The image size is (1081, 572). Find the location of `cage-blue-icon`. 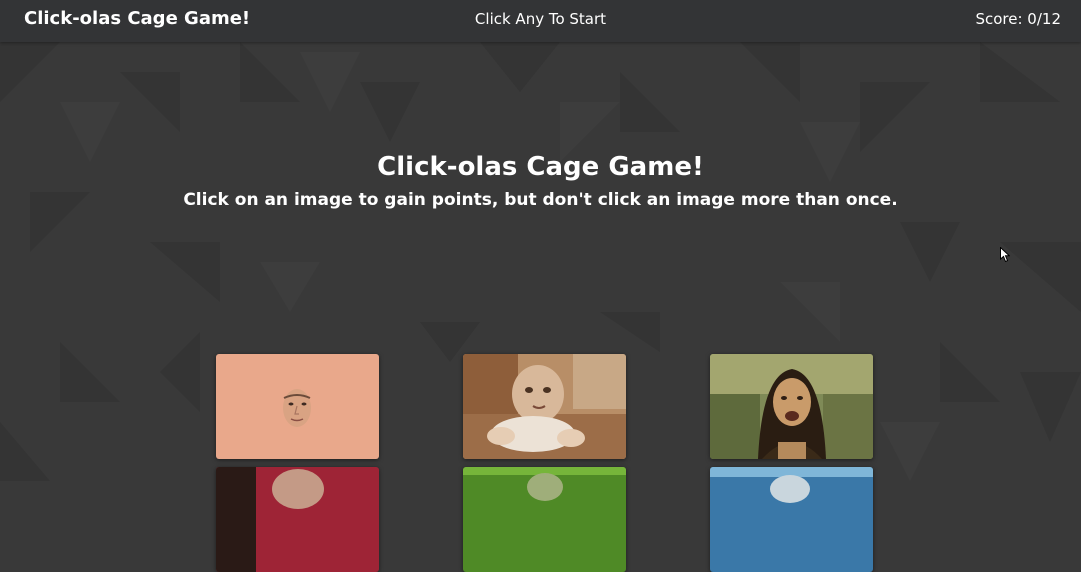

cage-blue-icon is located at coordinates (791, 519).